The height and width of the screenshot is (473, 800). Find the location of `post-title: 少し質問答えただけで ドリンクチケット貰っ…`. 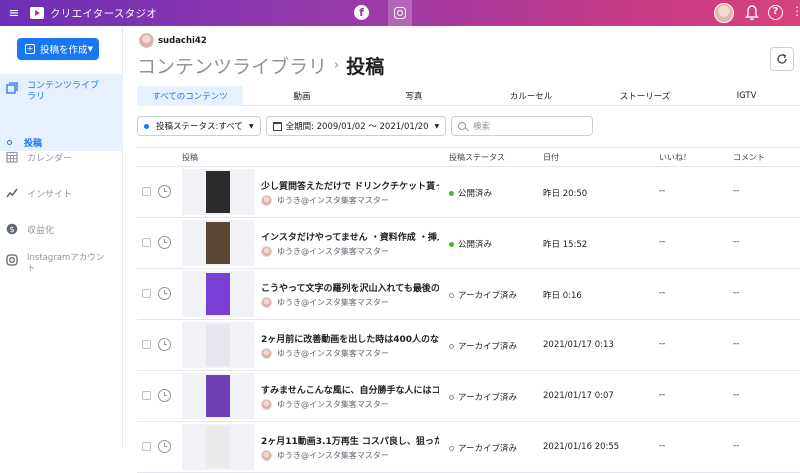

post-title: 少し質問答えただけで ドリンクチケット貰っ… is located at coordinates (350, 185).